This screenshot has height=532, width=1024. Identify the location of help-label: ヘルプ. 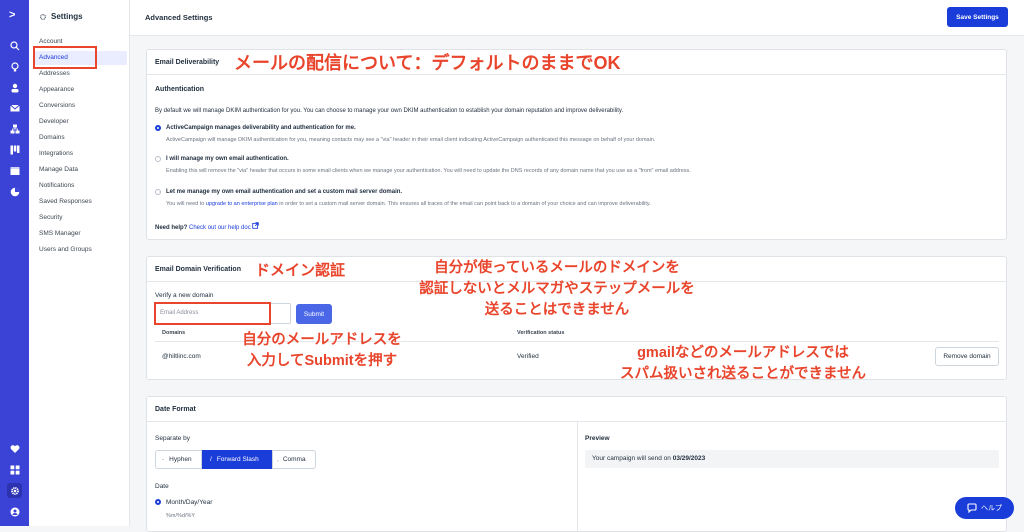
(991, 508).